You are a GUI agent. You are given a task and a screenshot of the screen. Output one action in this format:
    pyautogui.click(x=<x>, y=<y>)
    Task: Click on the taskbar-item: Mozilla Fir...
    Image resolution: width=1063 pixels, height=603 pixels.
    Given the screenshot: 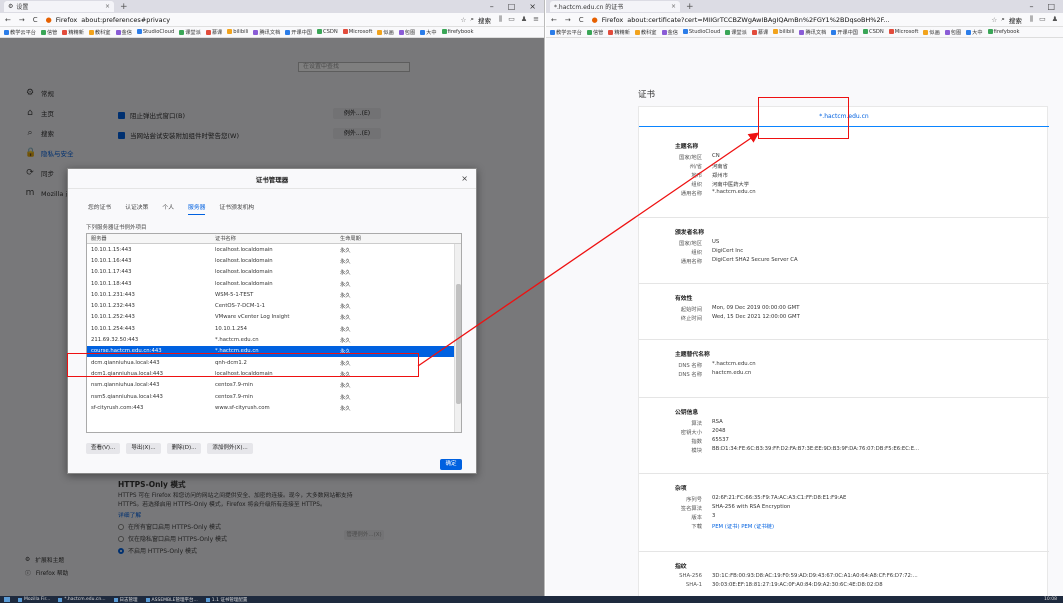 What is the action you would take?
    pyautogui.click(x=34, y=599)
    